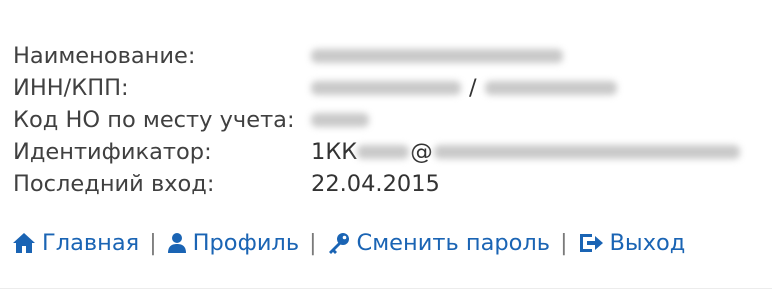 The height and width of the screenshot is (302, 772). Describe the element at coordinates (464, 88) in the screenshot. I see `inn-value: /` at that location.